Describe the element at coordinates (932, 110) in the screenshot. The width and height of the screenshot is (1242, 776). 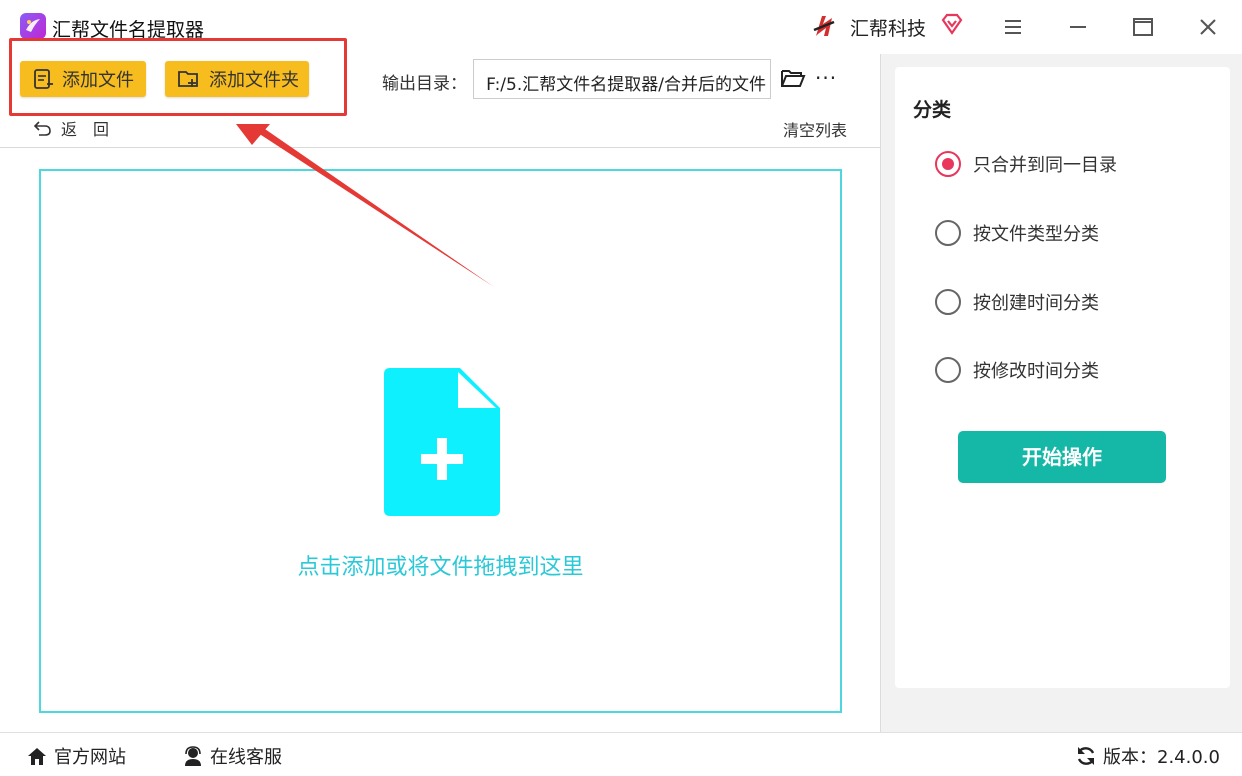
I see `classify-title: 分类` at that location.